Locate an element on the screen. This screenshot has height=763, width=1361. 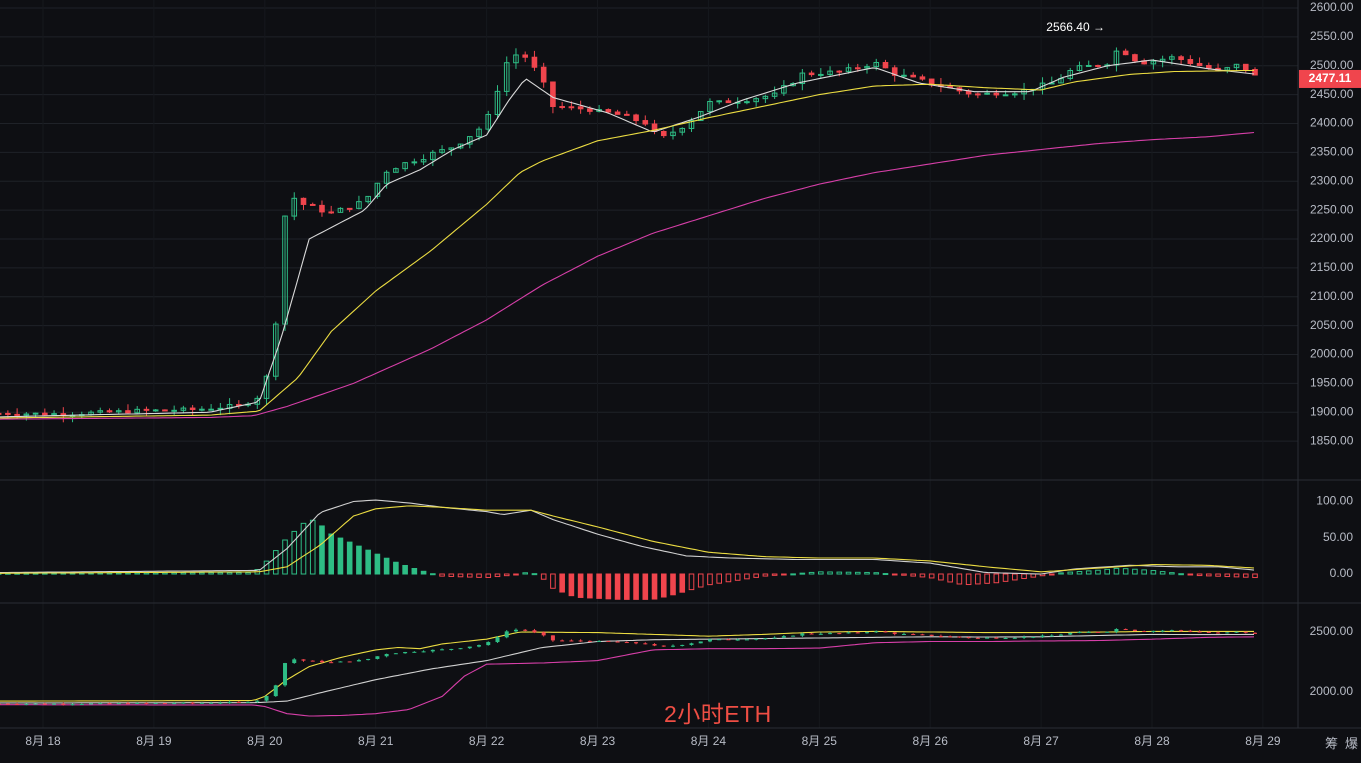
price-axis-label: 2550.00 is located at coordinates (1332, 36).